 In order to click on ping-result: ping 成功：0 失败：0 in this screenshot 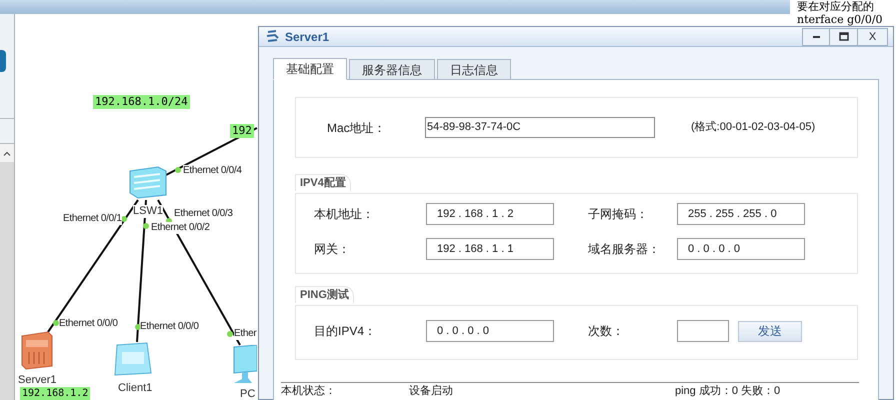, I will do `click(727, 391)`.